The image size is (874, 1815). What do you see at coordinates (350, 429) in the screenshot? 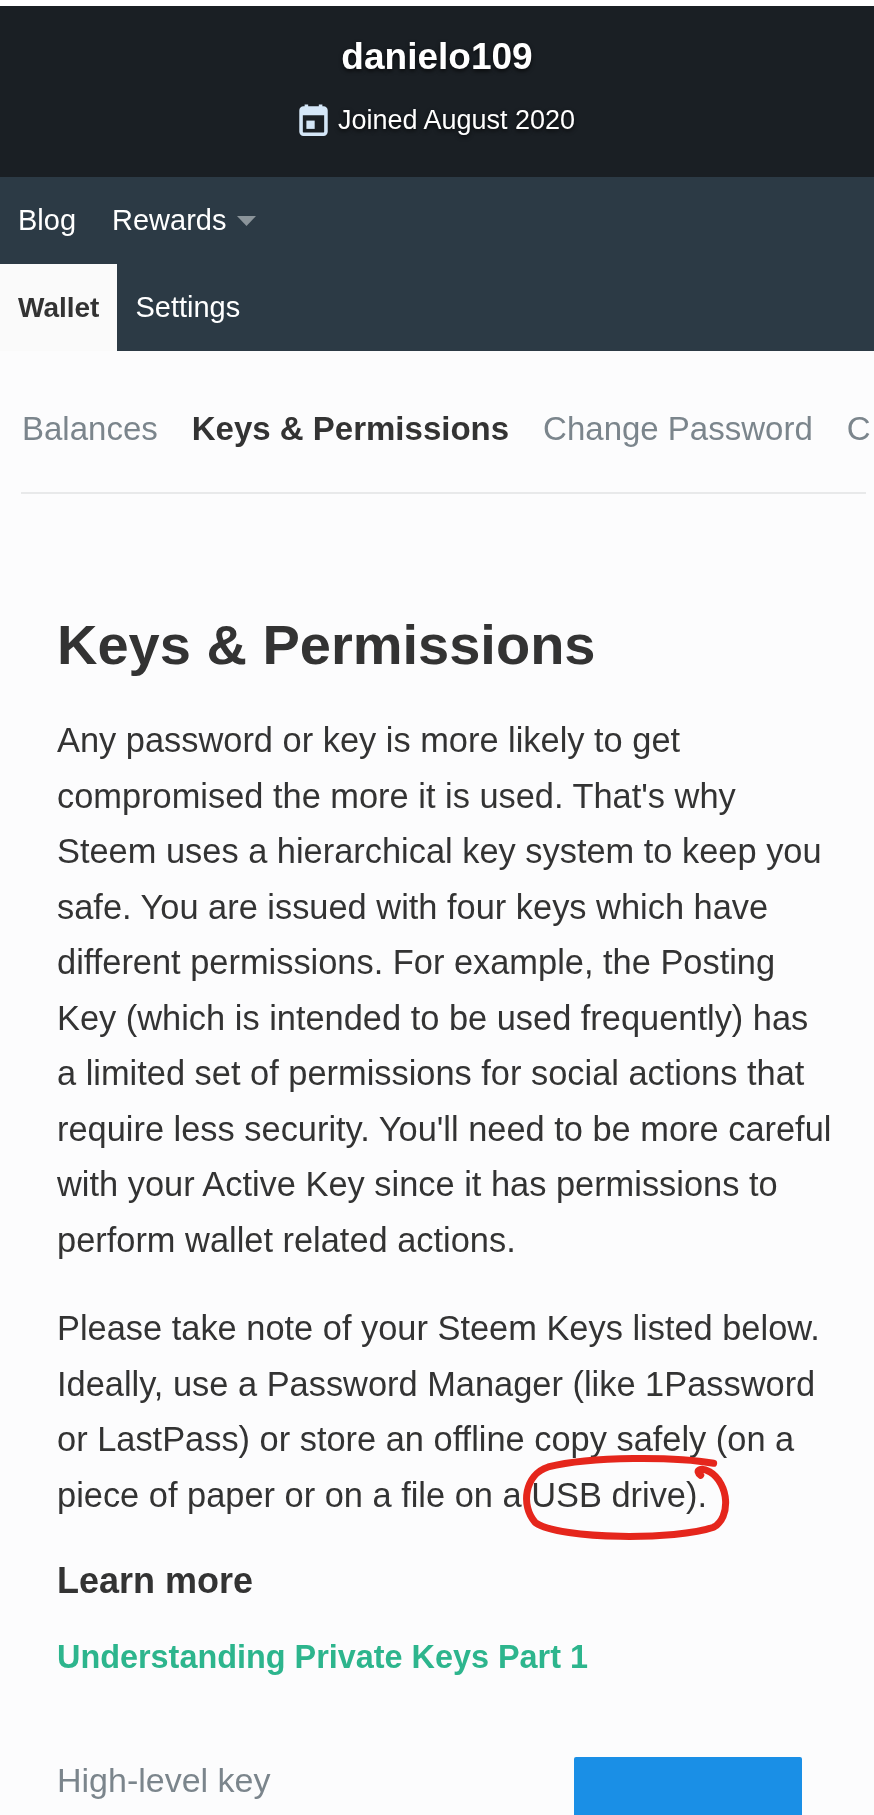
I see `section-tab: Keys & Permissions` at bounding box center [350, 429].